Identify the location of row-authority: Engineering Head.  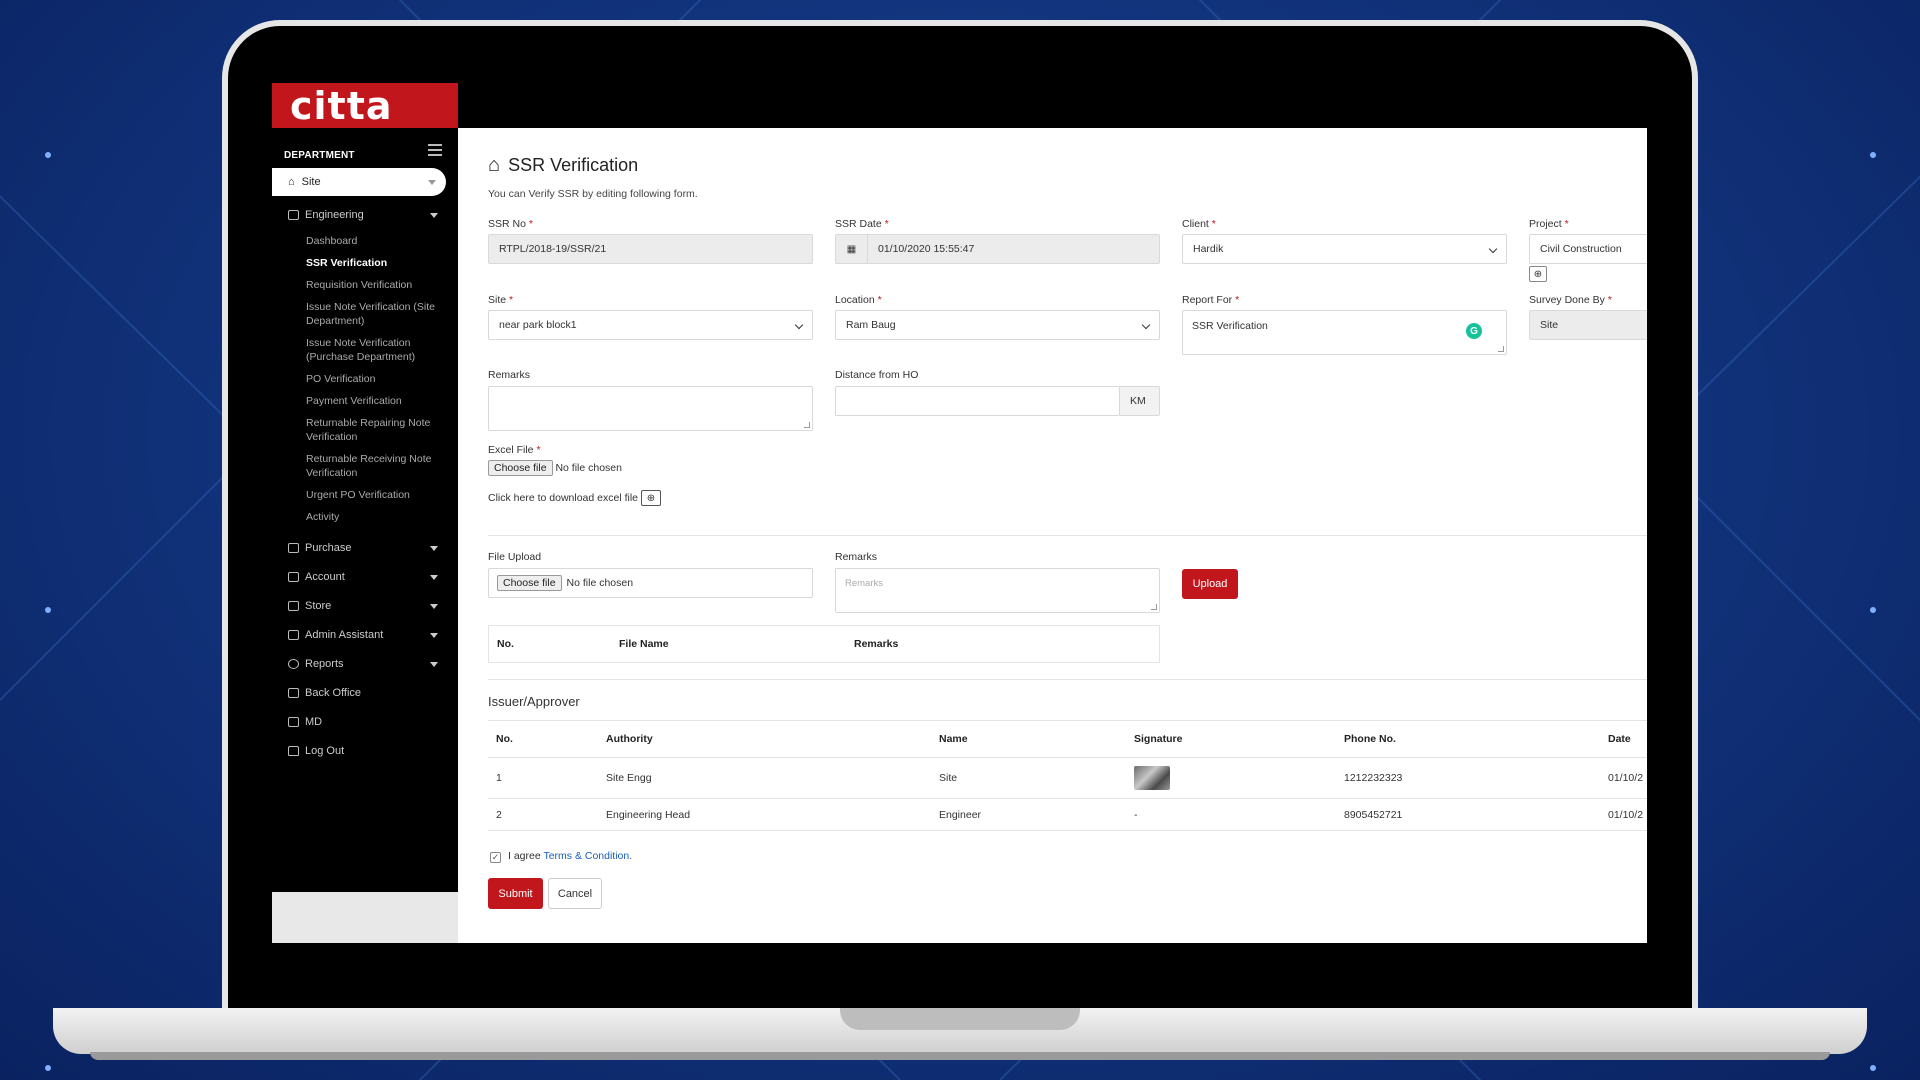
(648, 814).